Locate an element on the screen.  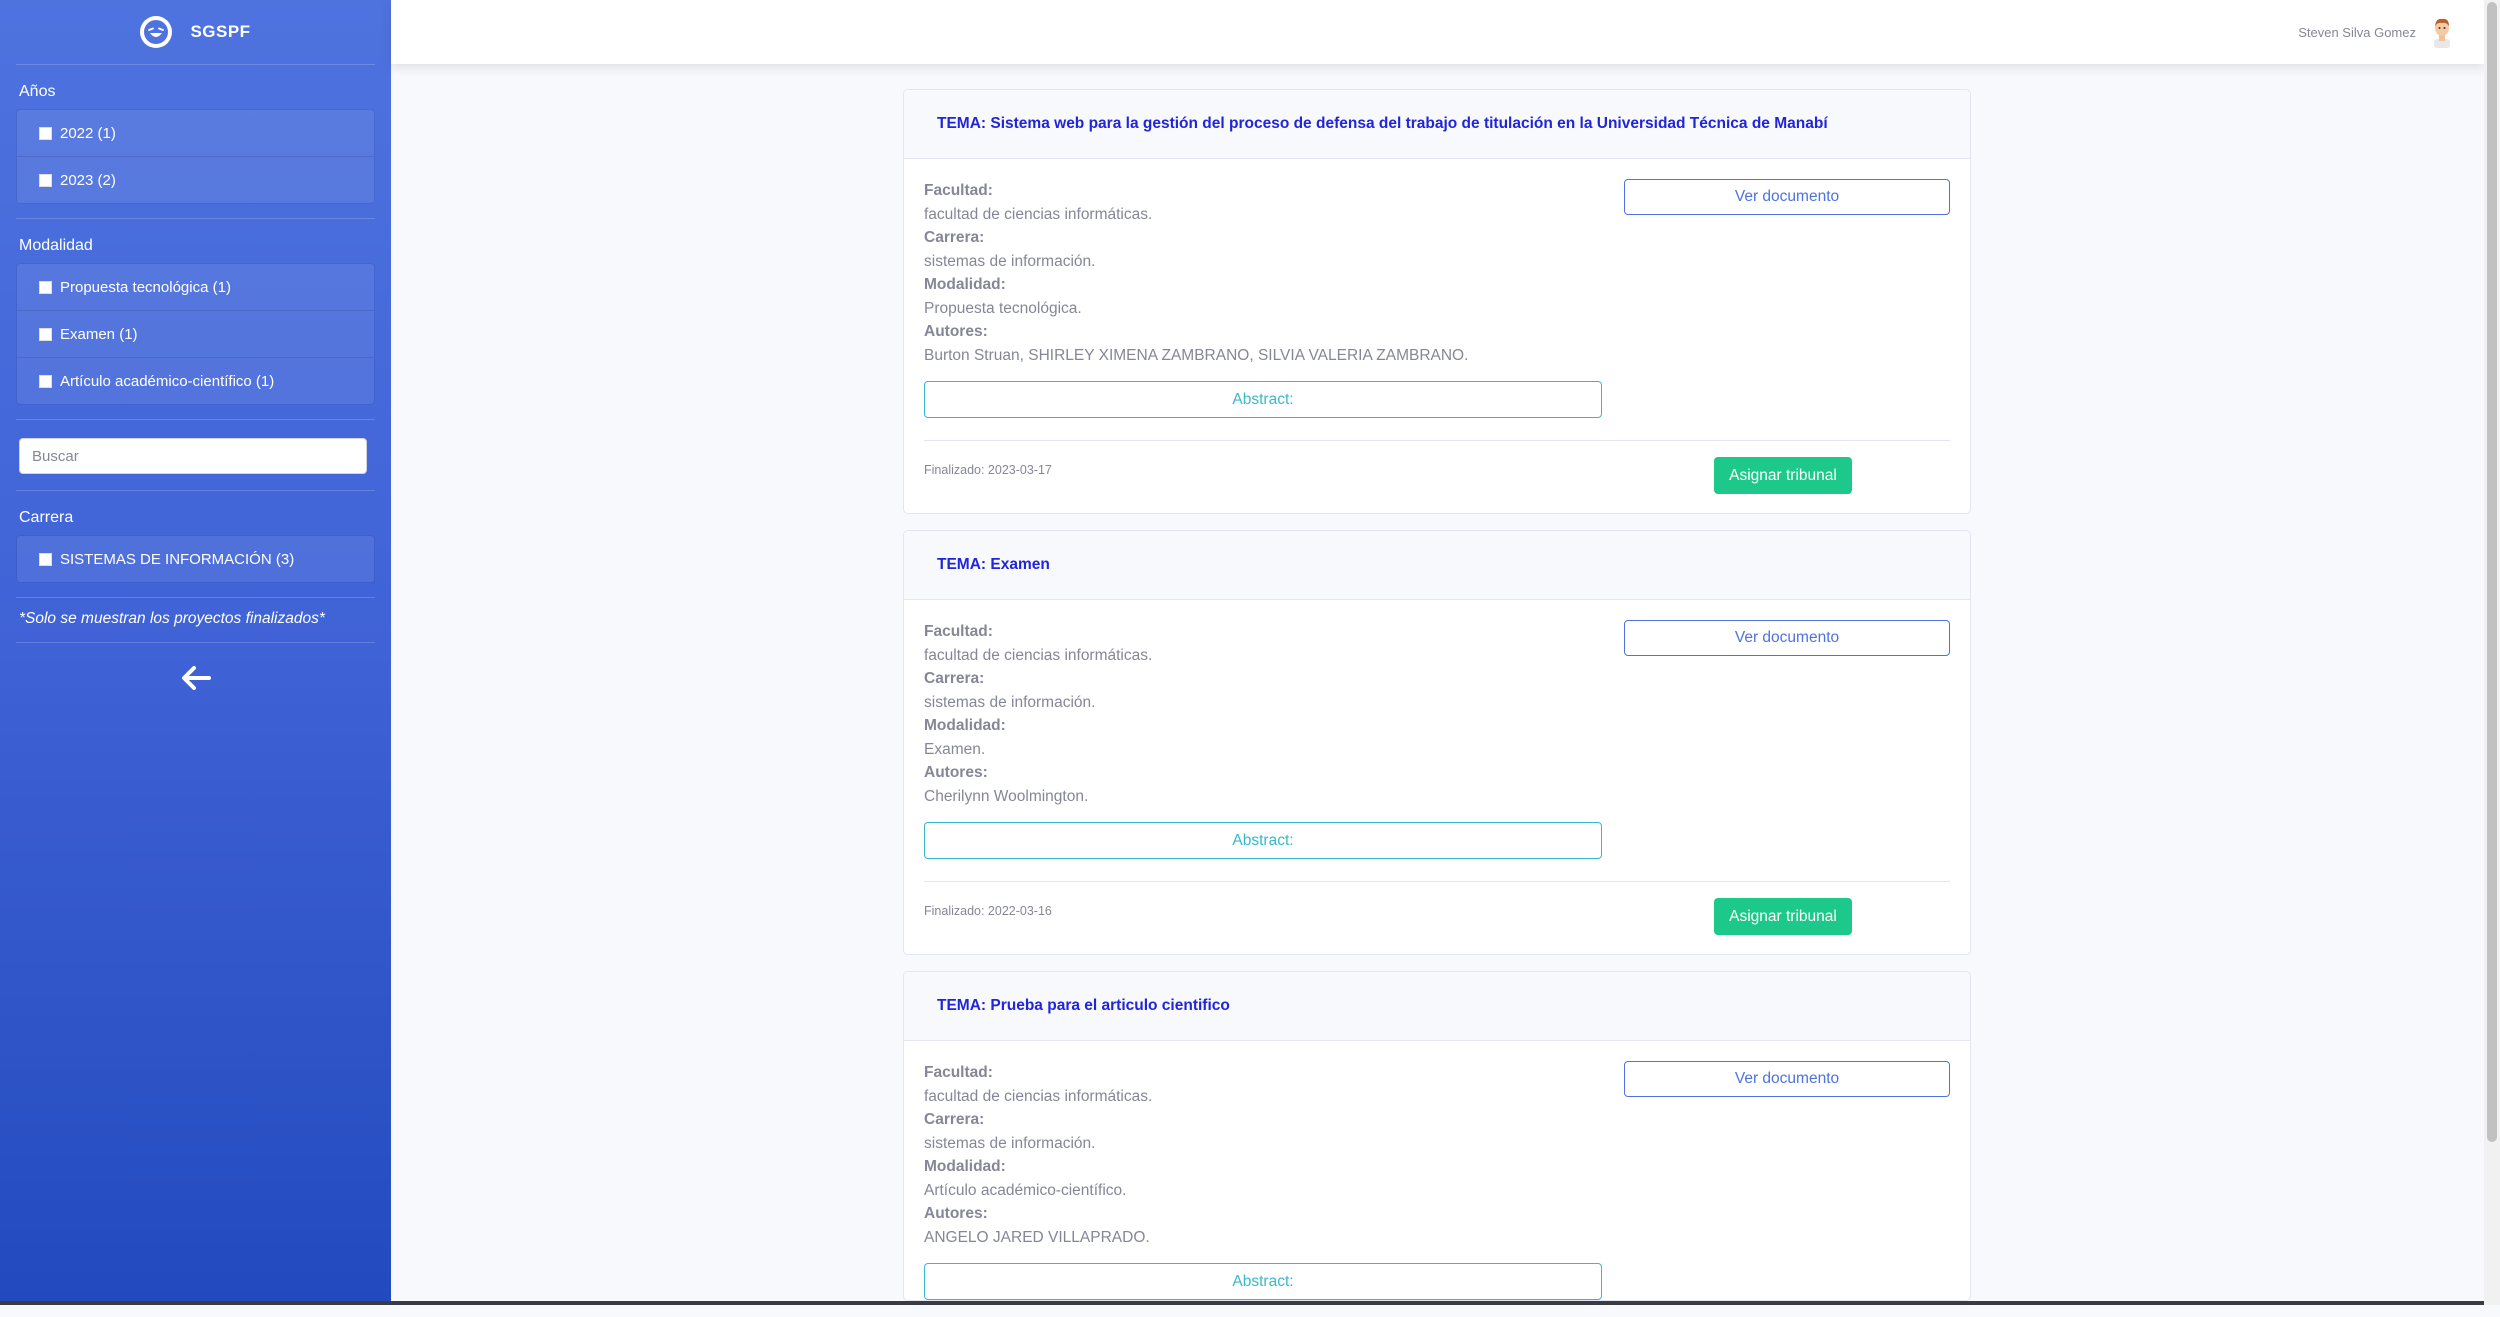
modalidad-value: Artículo académico-científico. is located at coordinates (1025, 1190).